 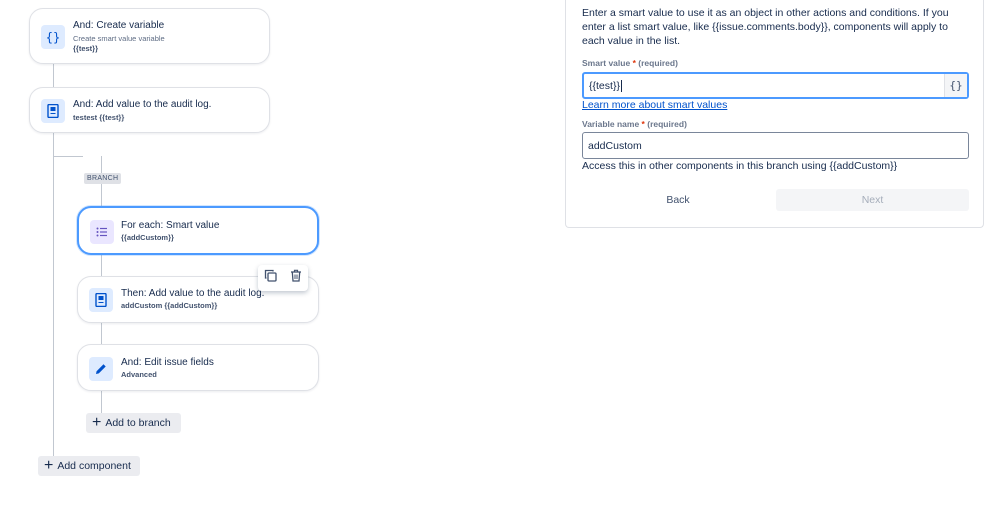 What do you see at coordinates (139, 374) in the screenshot?
I see `card-detail: Advanced` at bounding box center [139, 374].